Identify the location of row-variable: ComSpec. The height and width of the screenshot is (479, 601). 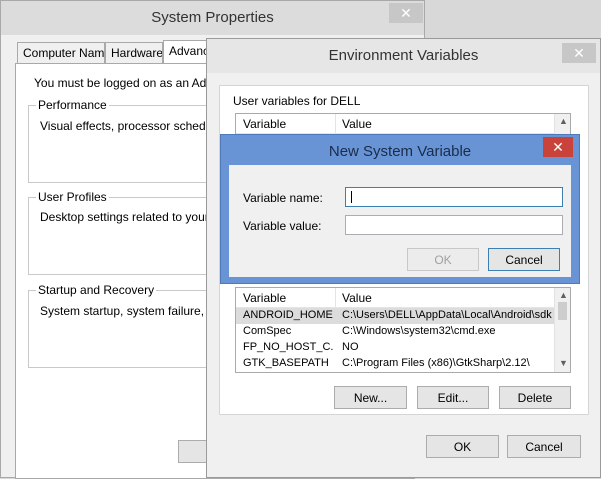
(267, 331).